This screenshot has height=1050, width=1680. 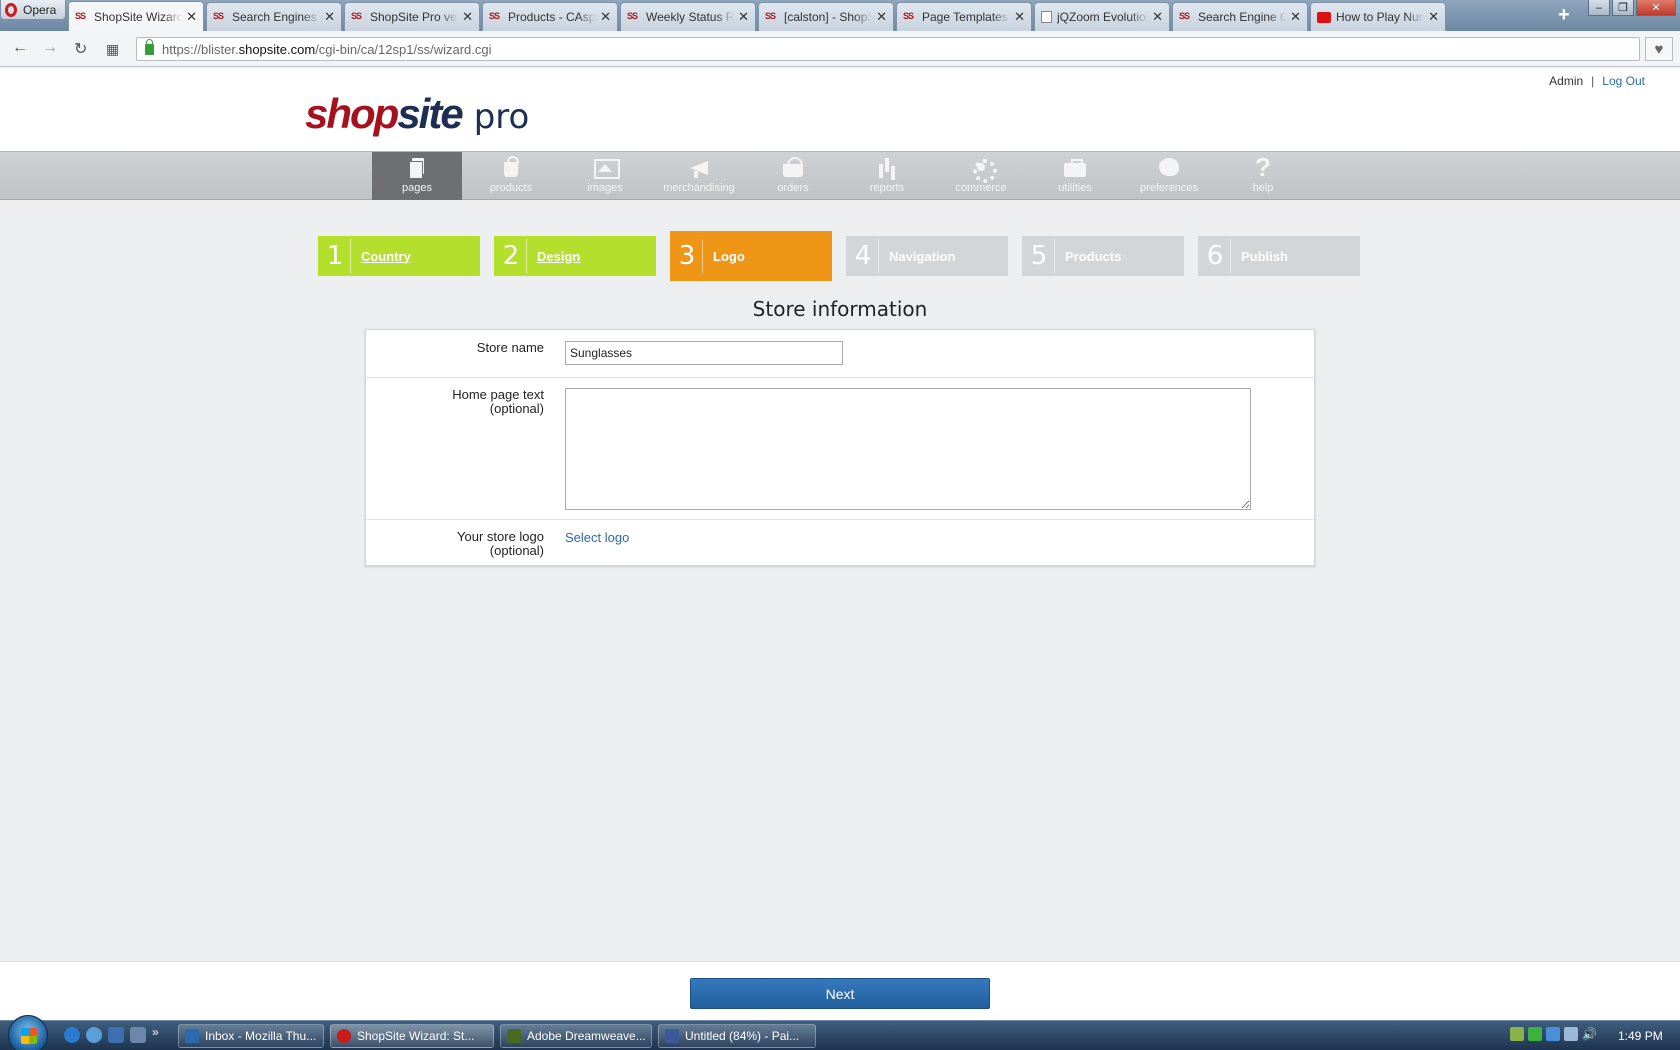 I want to click on browser-tab: SS Search Engine Op ✕, so click(x=1240, y=16).